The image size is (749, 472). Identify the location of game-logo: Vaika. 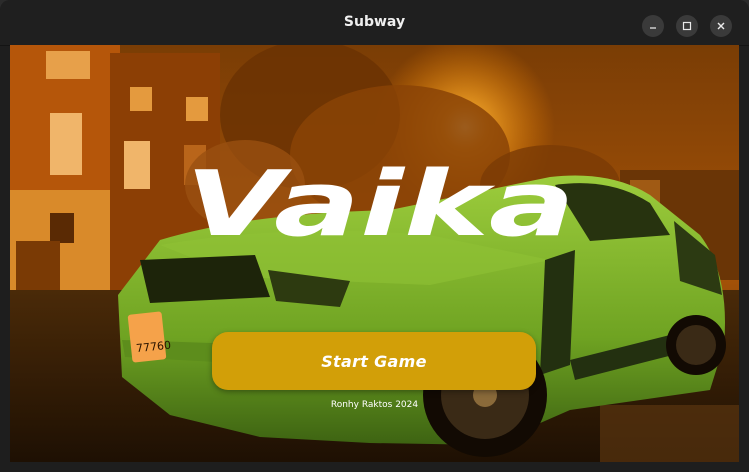
(380, 203).